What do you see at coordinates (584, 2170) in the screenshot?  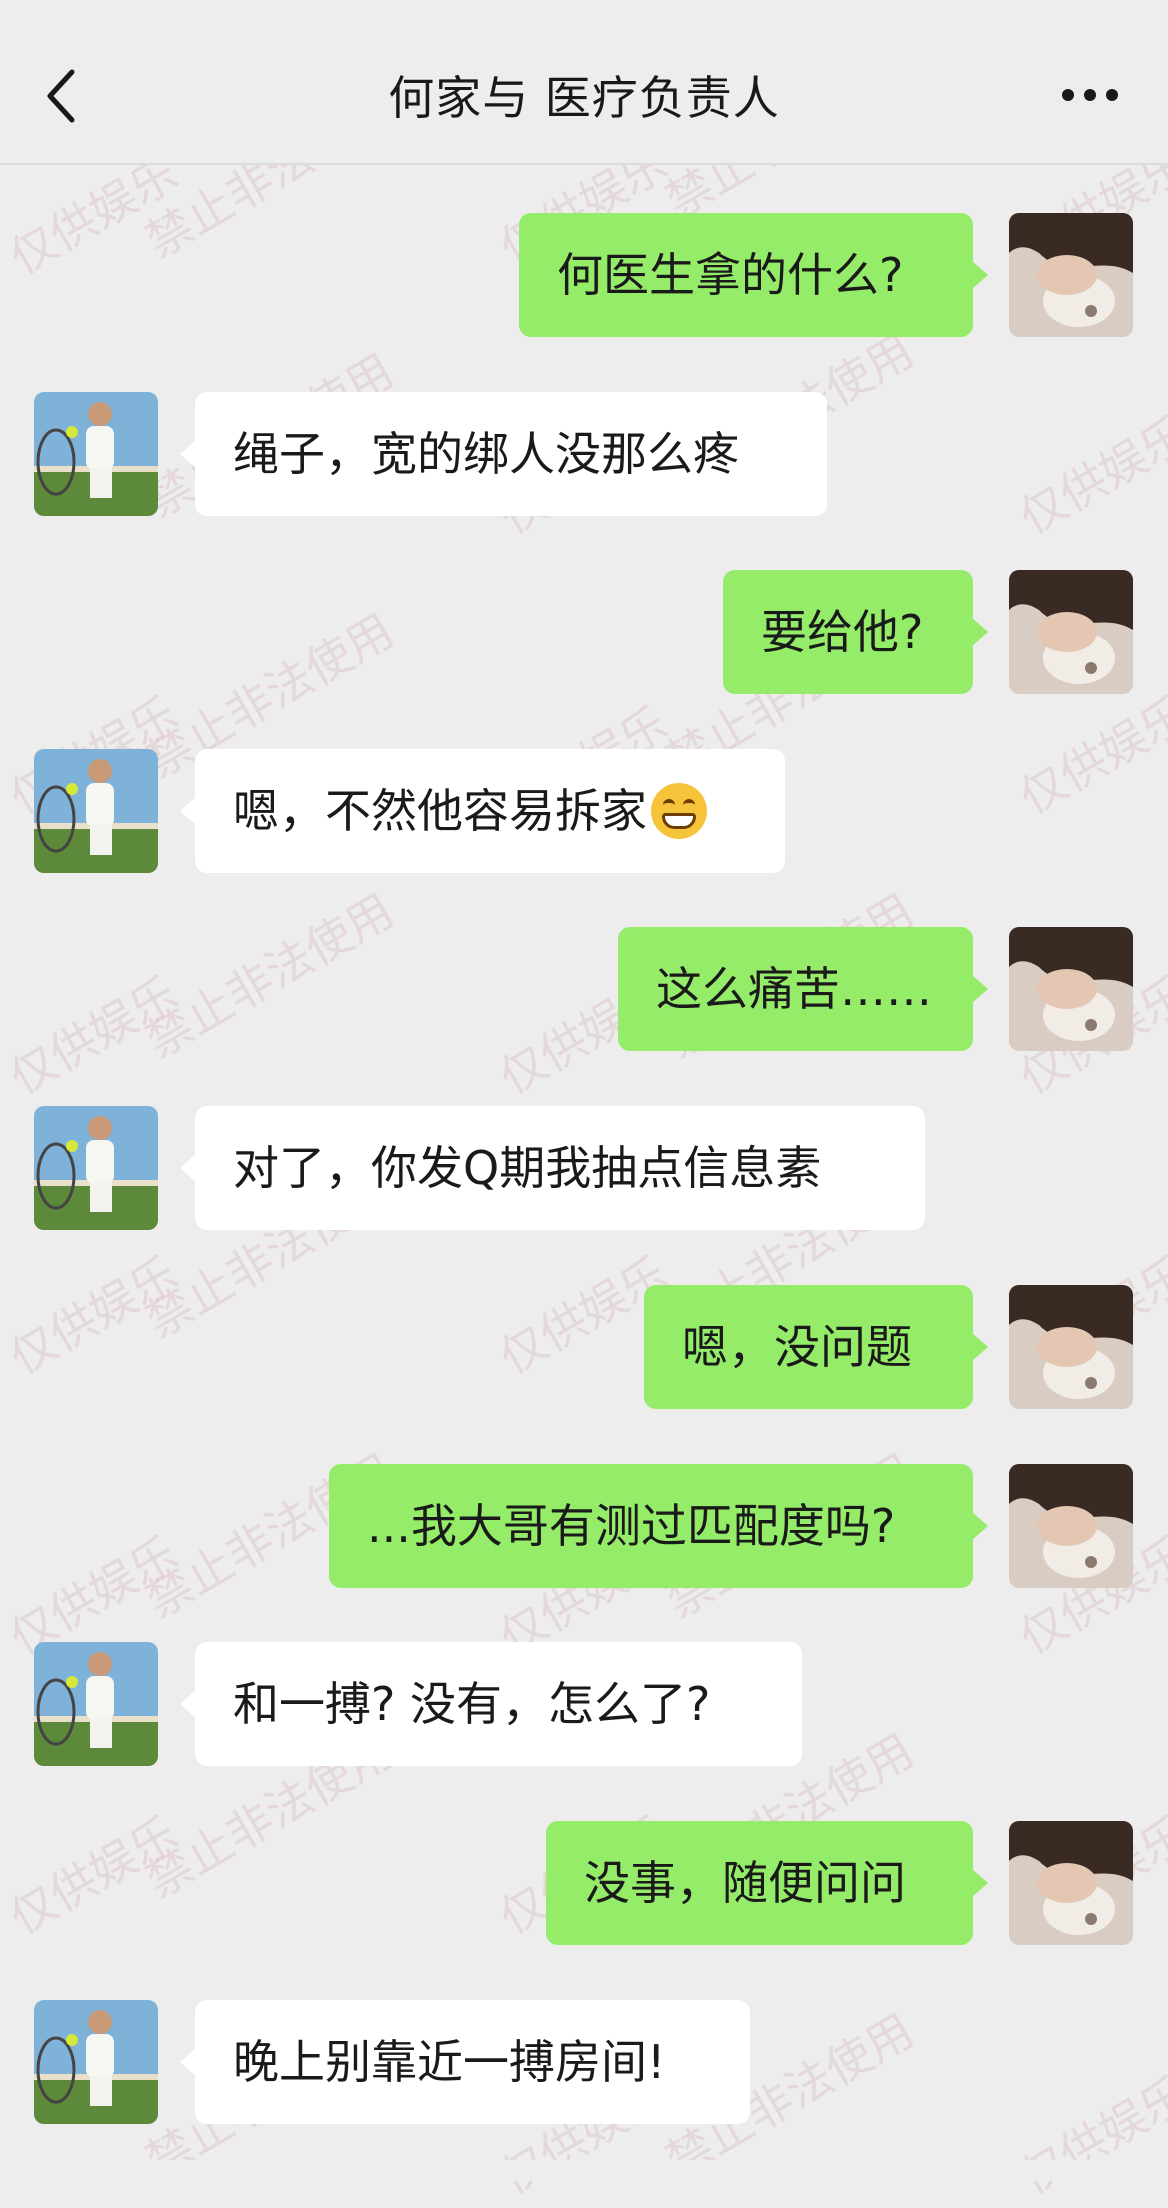 I see `bottom-edge` at bounding box center [584, 2170].